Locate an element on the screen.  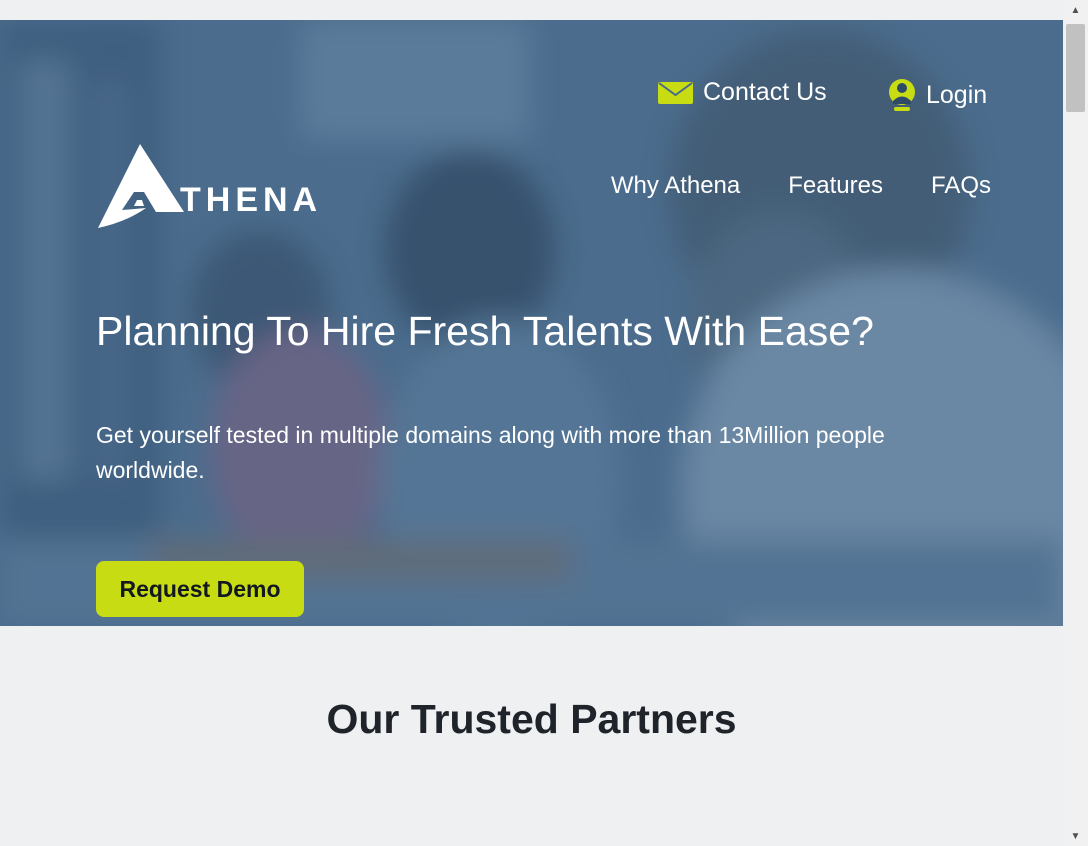
scroll-up-arrow-icon: ▲ is located at coordinates (1075, 10).